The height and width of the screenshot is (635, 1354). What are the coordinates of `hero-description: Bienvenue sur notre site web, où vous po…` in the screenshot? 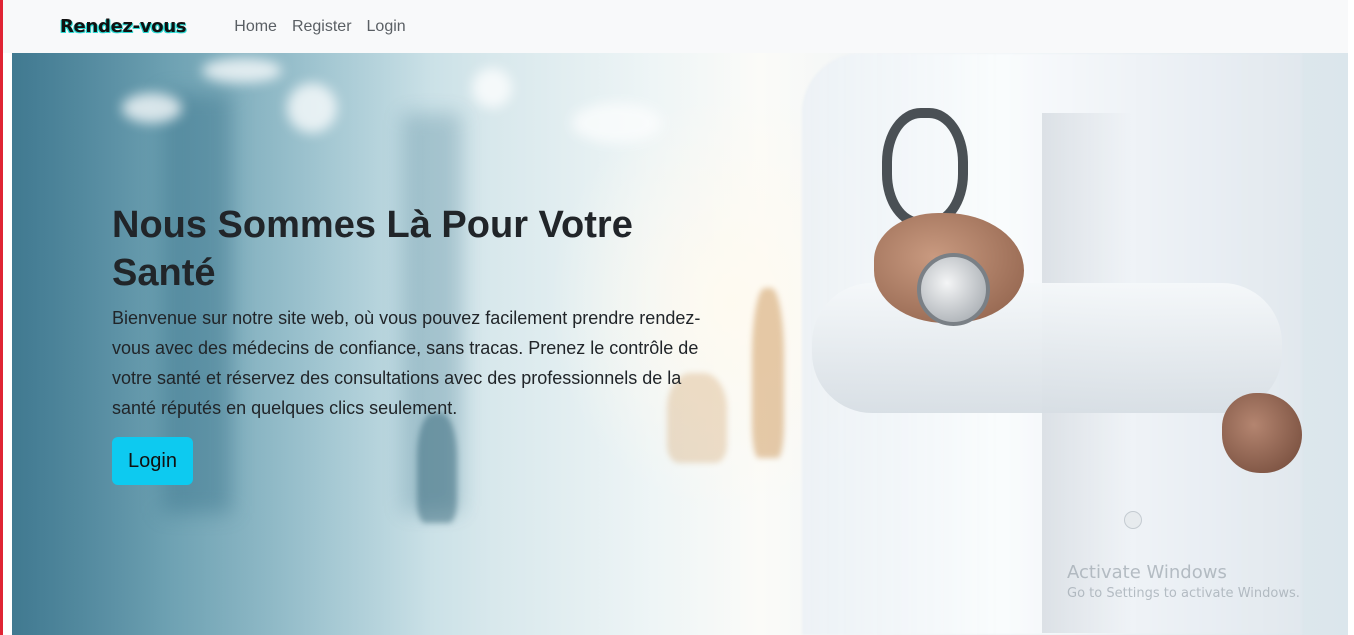 It's located at (406, 363).